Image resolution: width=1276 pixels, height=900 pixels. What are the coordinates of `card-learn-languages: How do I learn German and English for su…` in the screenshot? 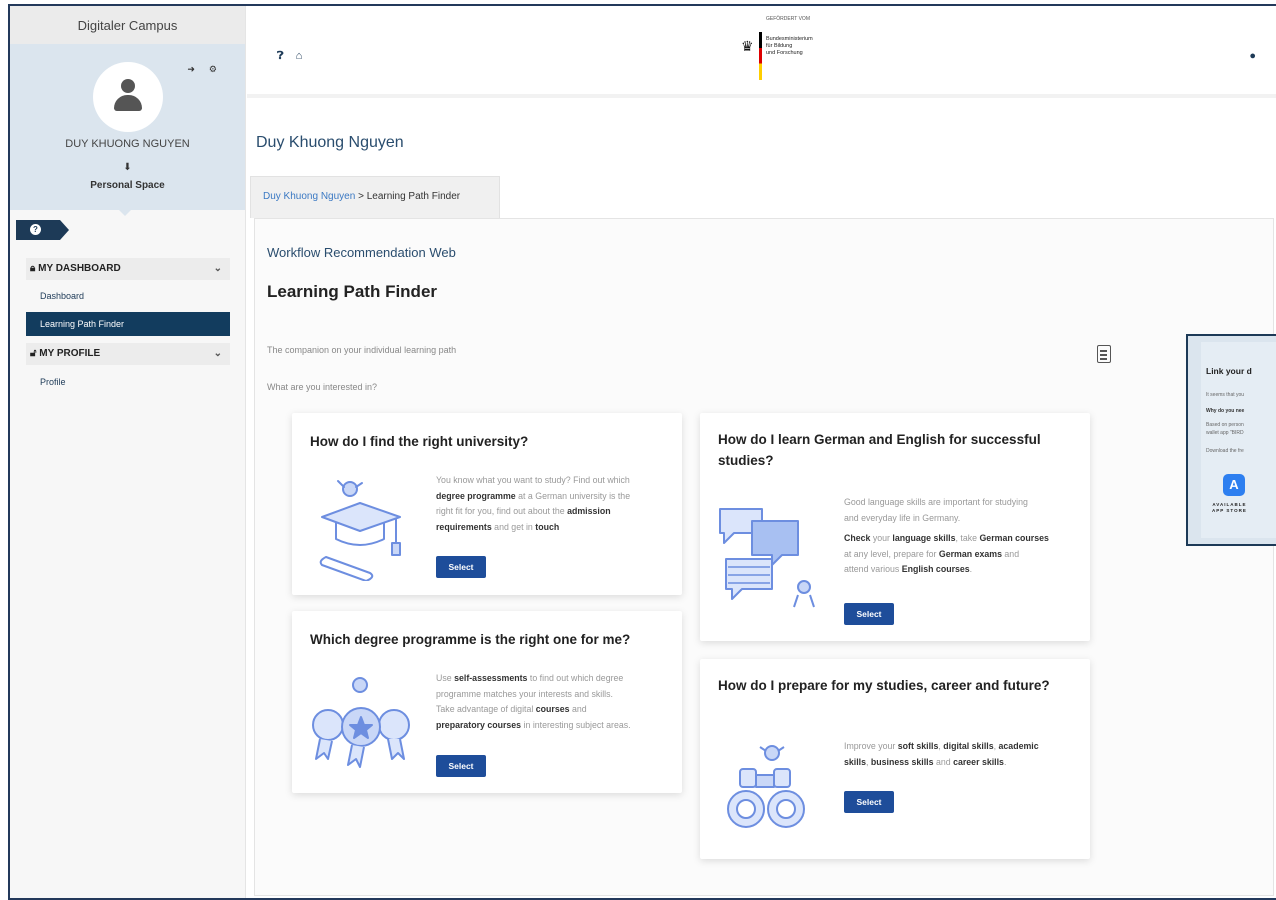 It's located at (895, 527).